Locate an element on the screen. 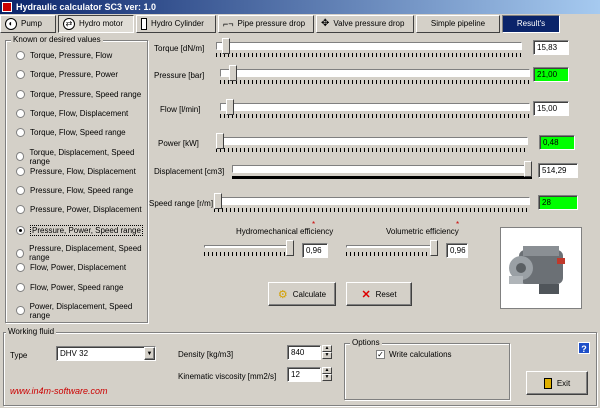 The height and width of the screenshot is (408, 600). speed-slider is located at coordinates (372, 201).